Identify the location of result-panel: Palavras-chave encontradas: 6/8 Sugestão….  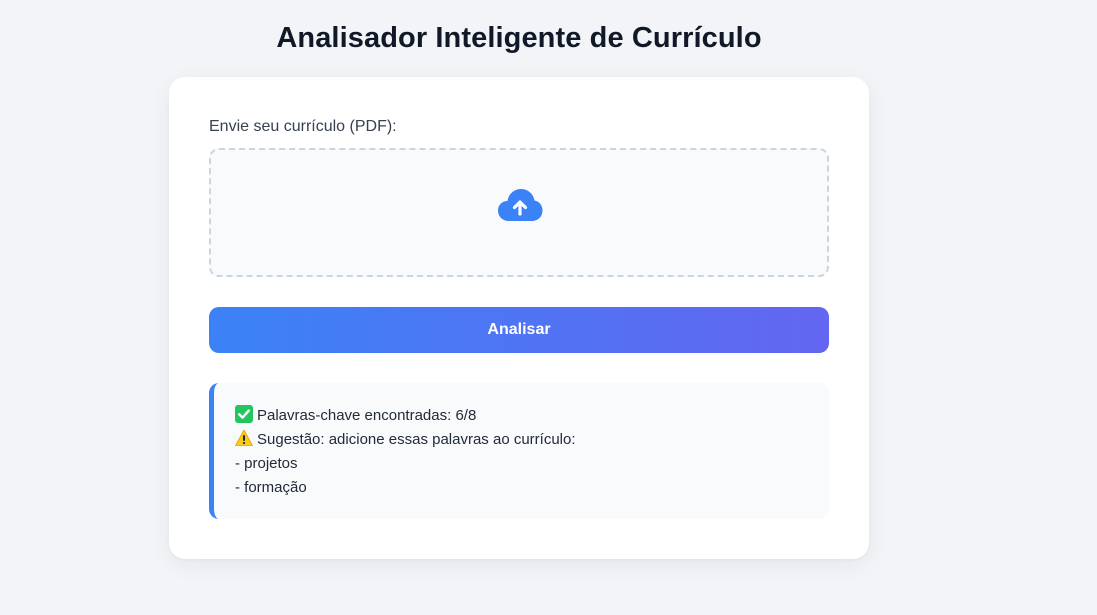
(519, 451).